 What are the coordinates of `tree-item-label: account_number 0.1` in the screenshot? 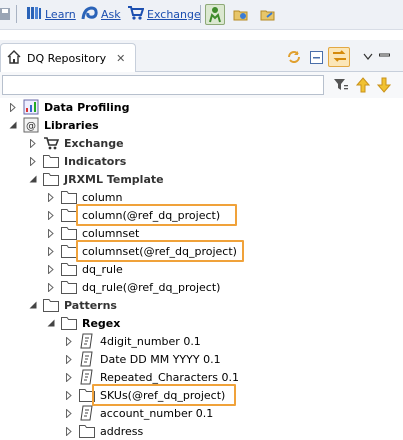 It's located at (157, 413).